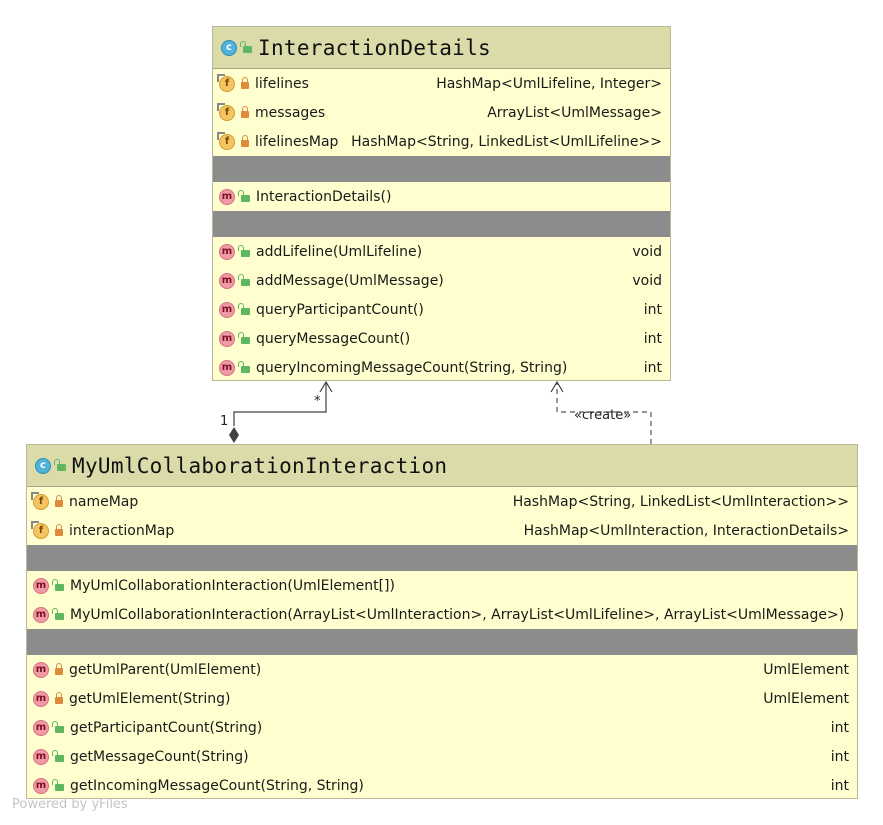 This screenshot has width=883, height=825. I want to click on method-name: getIncomingMessageCount(String, String), so click(217, 785).